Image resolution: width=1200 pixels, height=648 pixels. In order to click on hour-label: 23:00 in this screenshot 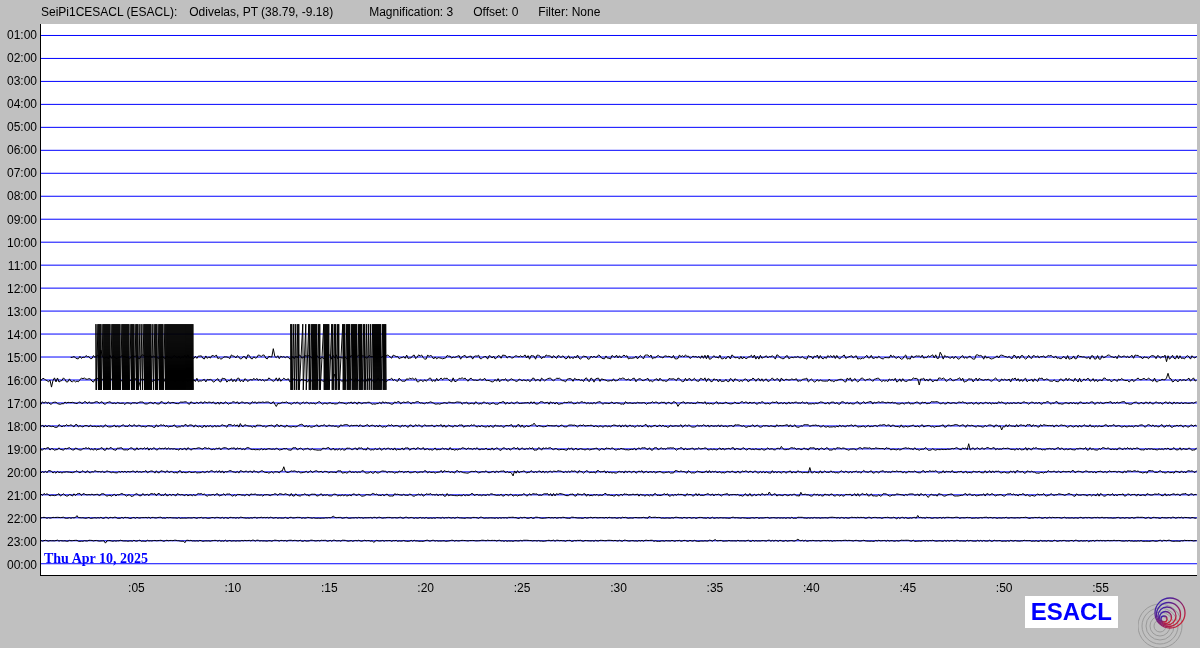, I will do `click(21, 541)`.